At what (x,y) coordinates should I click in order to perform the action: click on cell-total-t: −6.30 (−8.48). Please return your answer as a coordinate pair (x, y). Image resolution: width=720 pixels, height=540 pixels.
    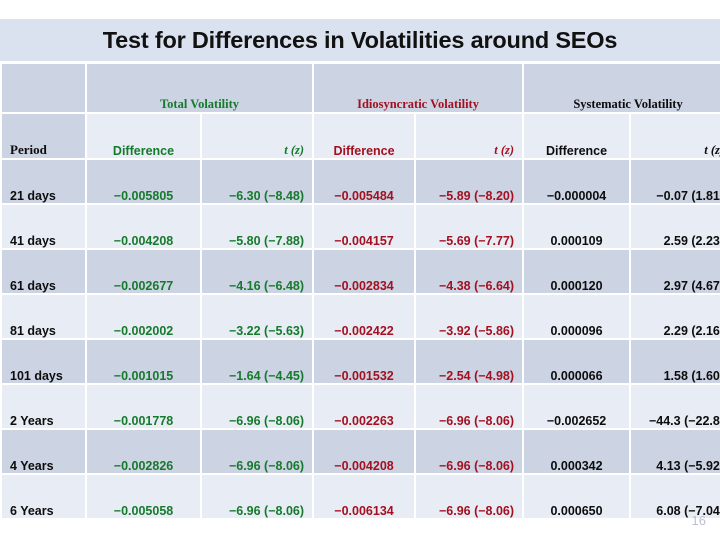
    Looking at the image, I should click on (257, 181).